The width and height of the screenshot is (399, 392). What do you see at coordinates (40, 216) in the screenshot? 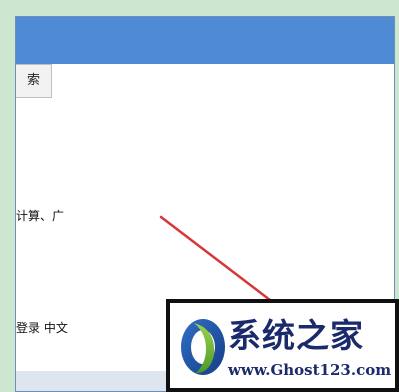
I see `calc-ad-text: 计算、广` at bounding box center [40, 216].